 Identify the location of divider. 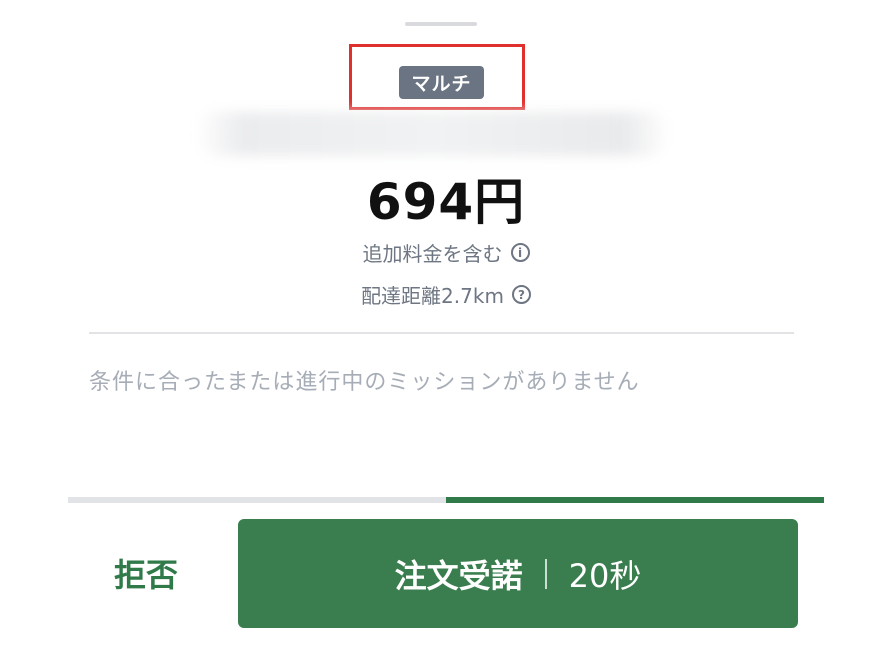
(441, 333).